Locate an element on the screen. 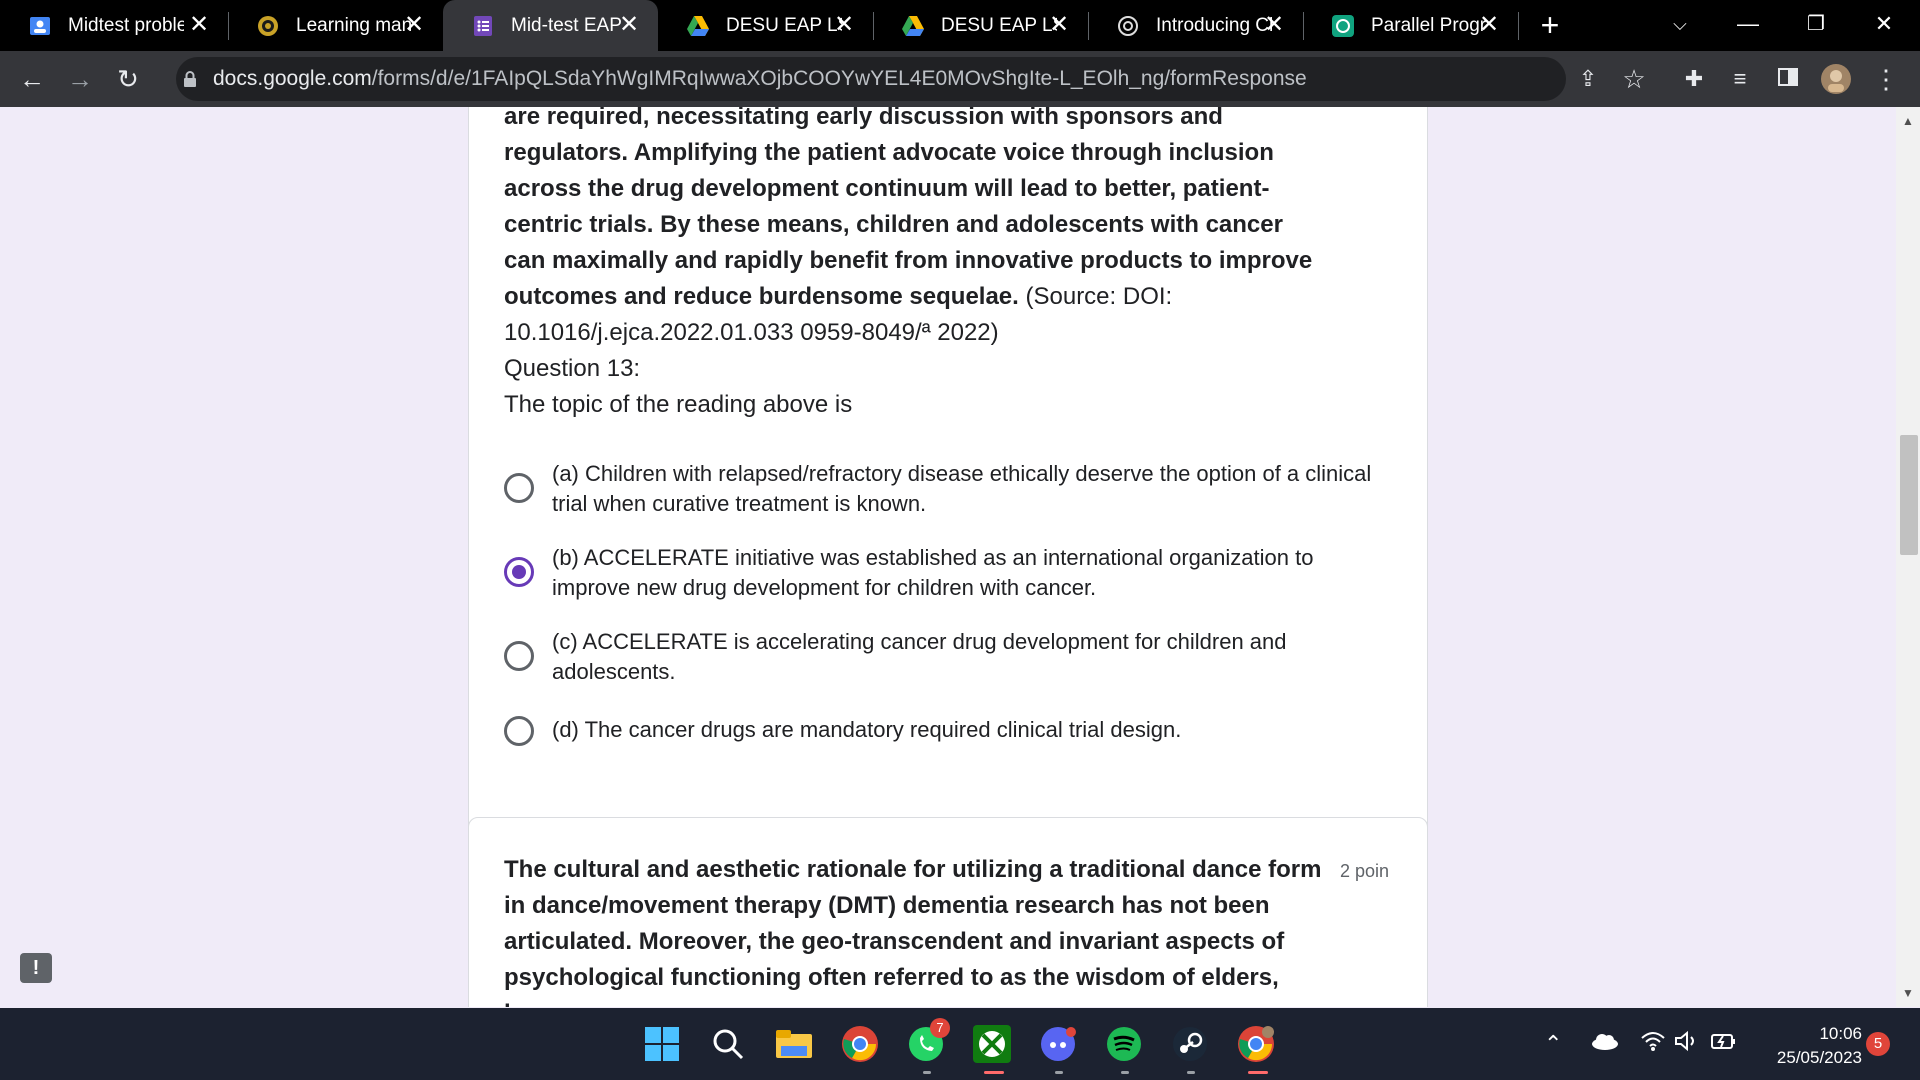 The height and width of the screenshot is (1080, 1920). radio-button-selected is located at coordinates (519, 572).